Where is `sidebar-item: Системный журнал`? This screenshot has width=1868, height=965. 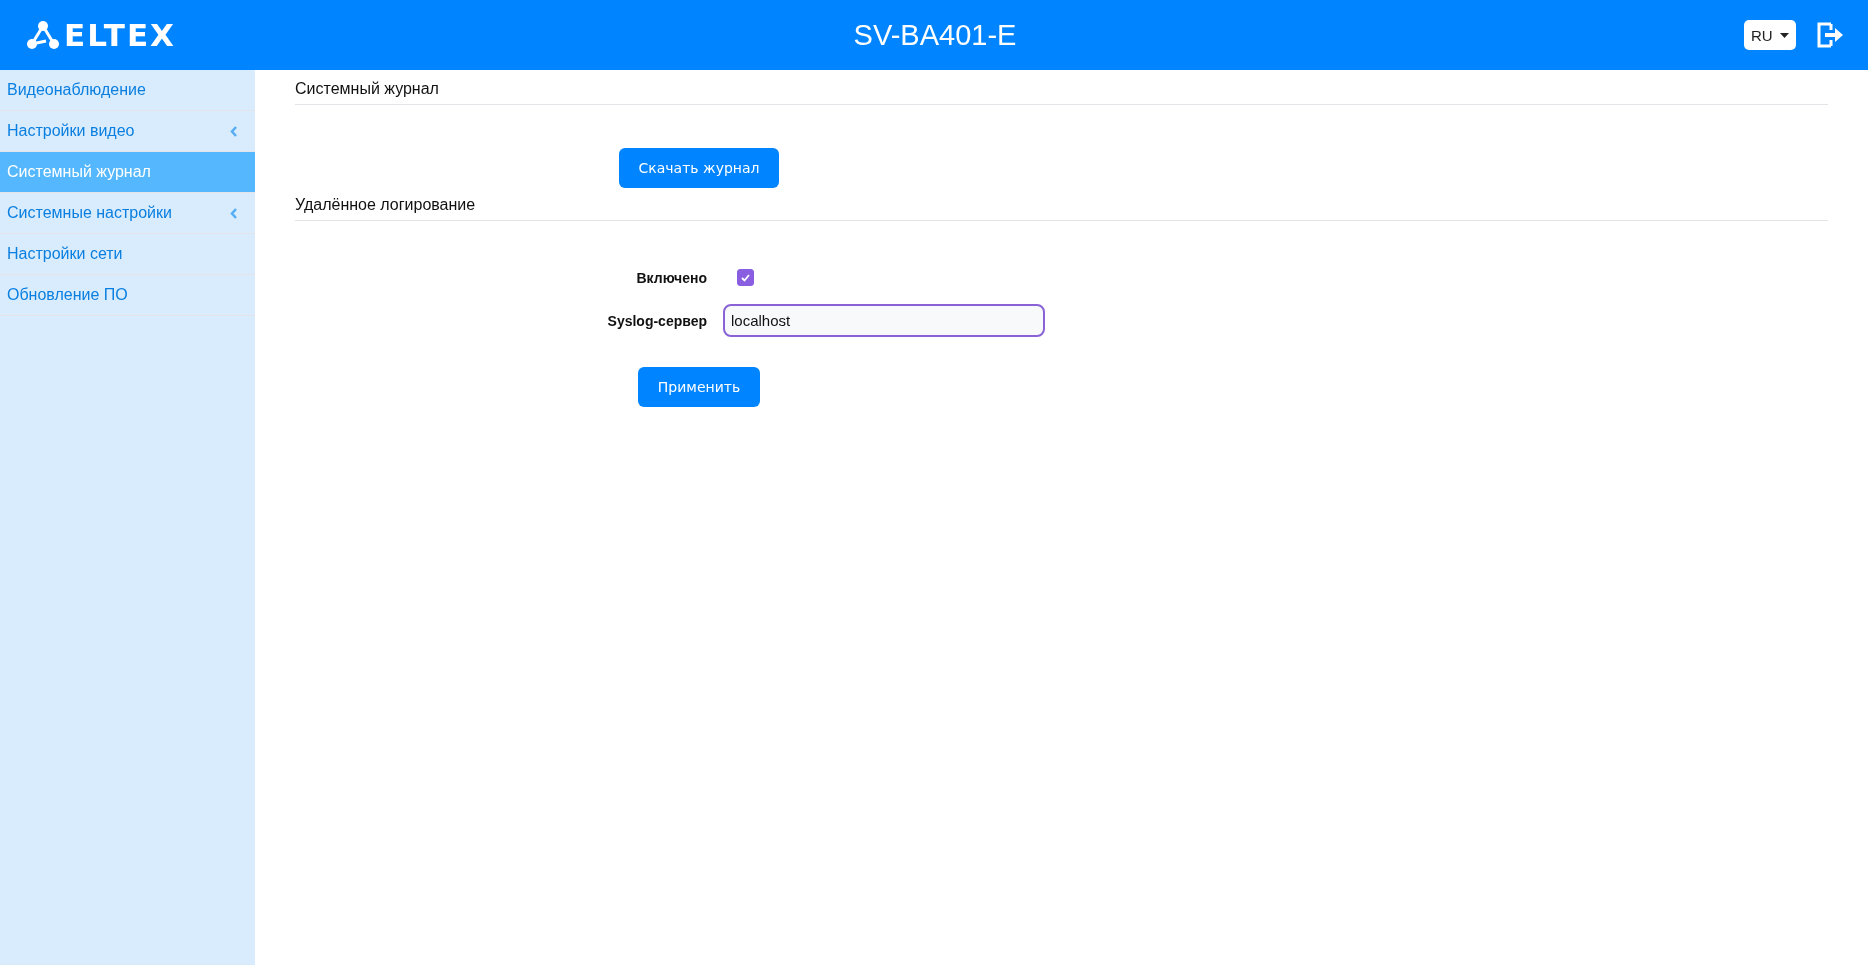
sidebar-item: Системный журнал is located at coordinates (127, 172).